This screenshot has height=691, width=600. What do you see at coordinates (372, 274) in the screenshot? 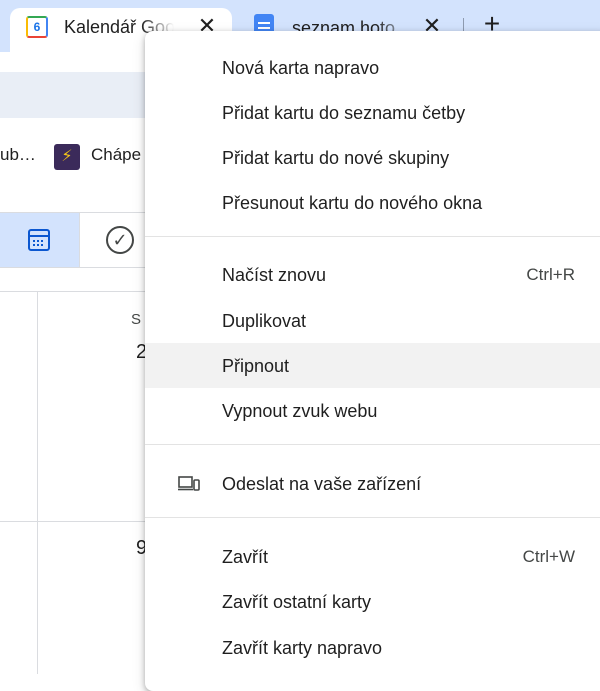
I see `menu-item-reload: Načíst znovu Ctrl+R` at bounding box center [372, 274].